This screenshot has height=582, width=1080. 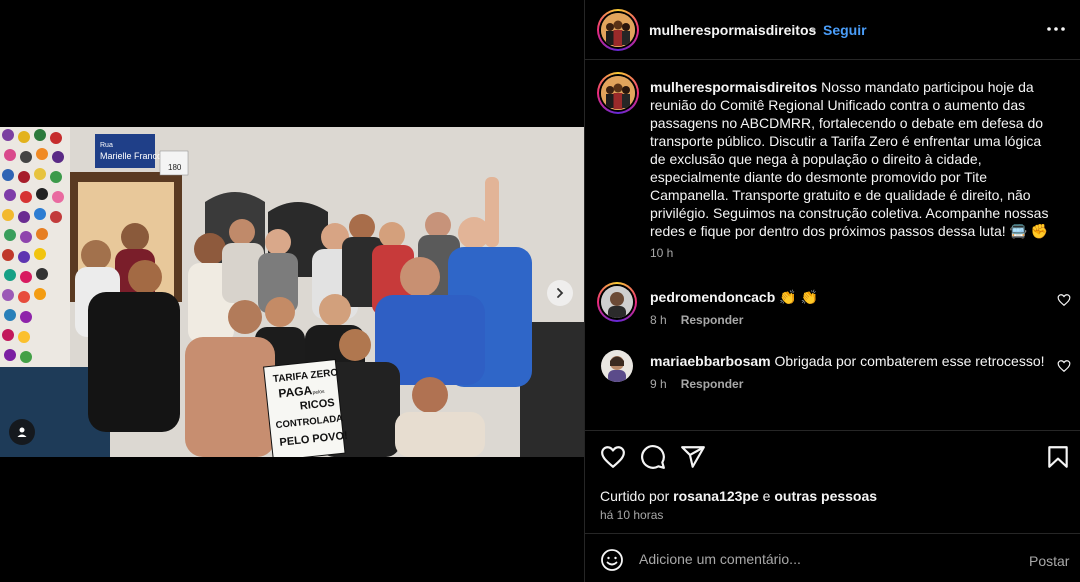 What do you see at coordinates (716, 496) in the screenshot?
I see `liked-by-user: rosana123pe` at bounding box center [716, 496].